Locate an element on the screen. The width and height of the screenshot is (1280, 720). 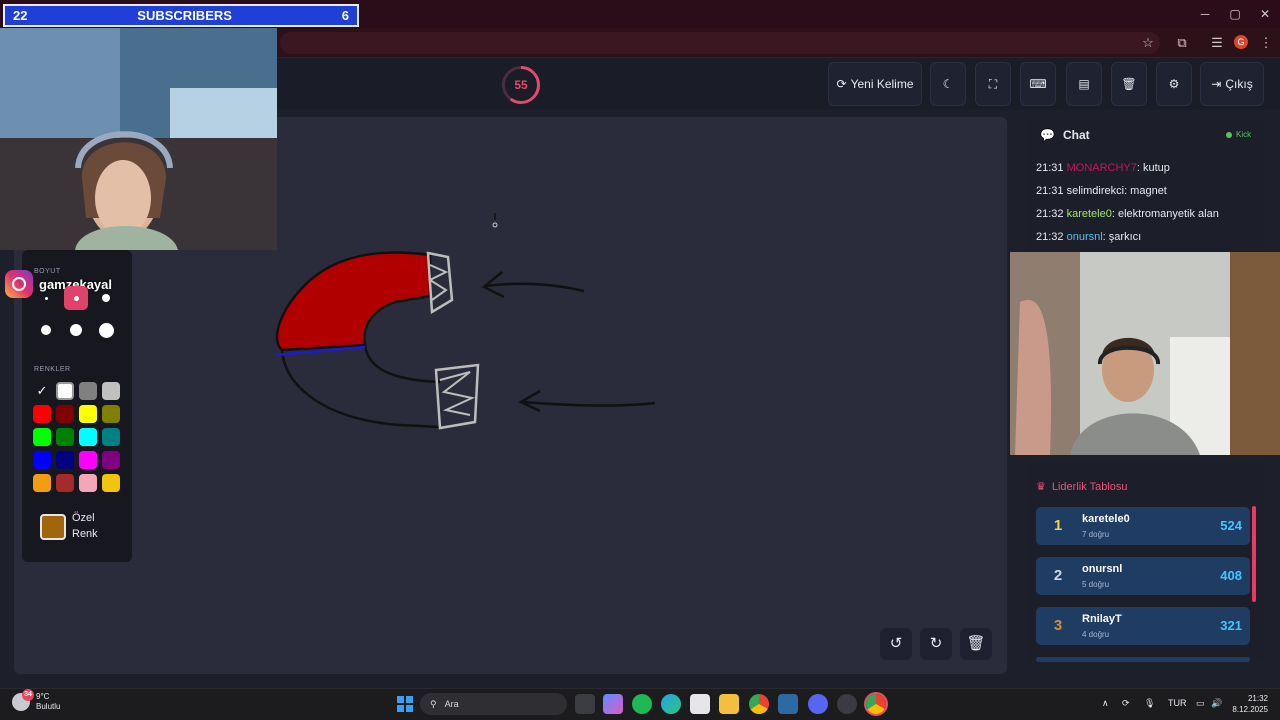
extensions-icon: ⧉ is located at coordinates (1182, 43).